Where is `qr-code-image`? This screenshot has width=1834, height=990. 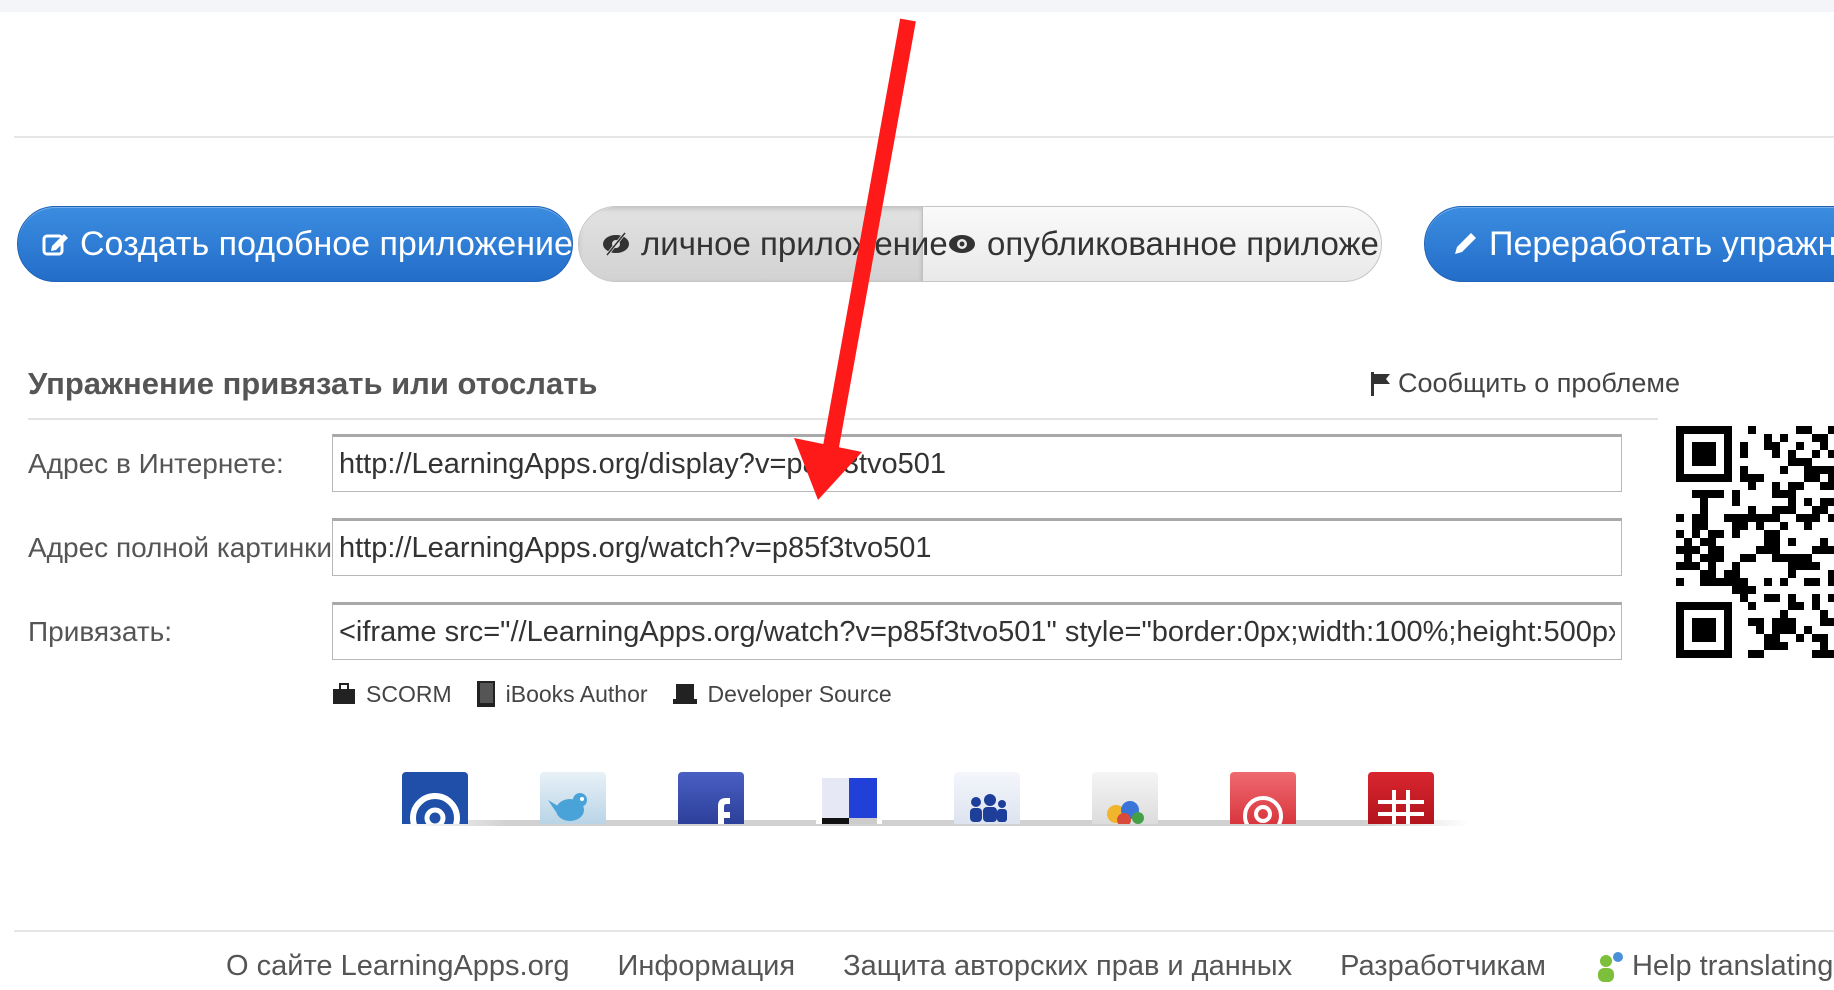 qr-code-image is located at coordinates (1755, 542).